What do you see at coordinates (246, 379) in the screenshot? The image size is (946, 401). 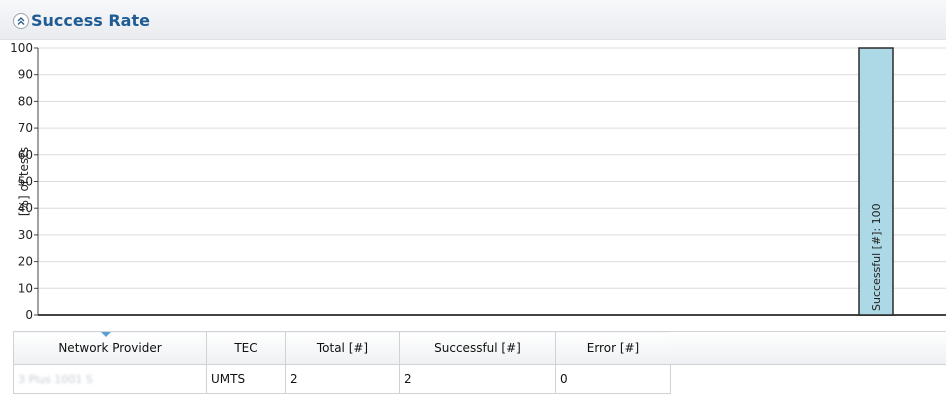 I see `cell-tec: UMTS` at bounding box center [246, 379].